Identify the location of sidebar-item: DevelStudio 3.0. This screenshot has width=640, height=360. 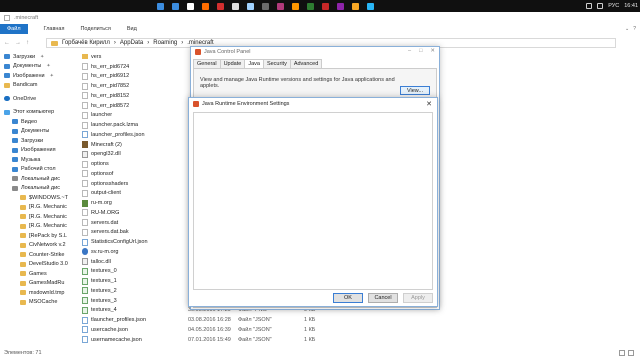
(40, 265).